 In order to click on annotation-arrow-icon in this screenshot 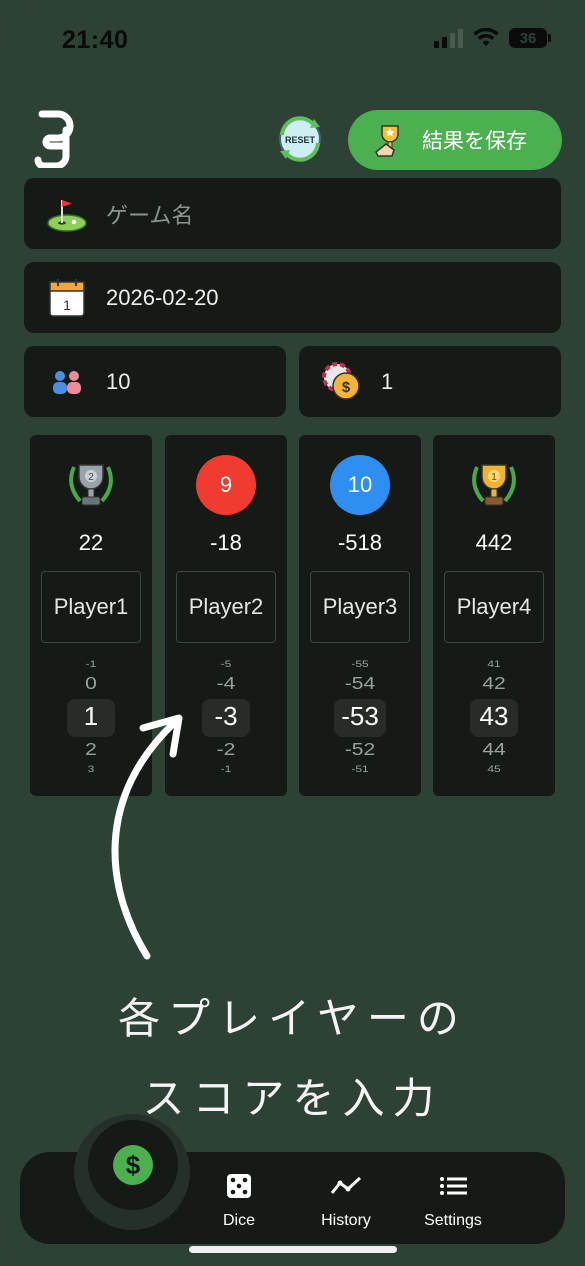, I will do `click(147, 837)`.